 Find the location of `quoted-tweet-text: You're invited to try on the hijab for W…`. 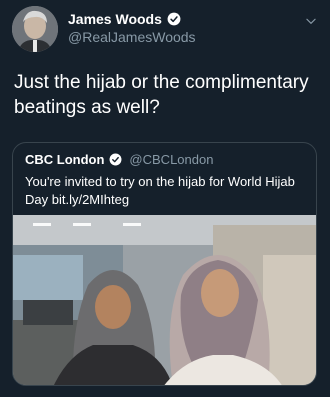

quoted-tweet-text: You're invited to try on the hijab for W… is located at coordinates (160, 190).